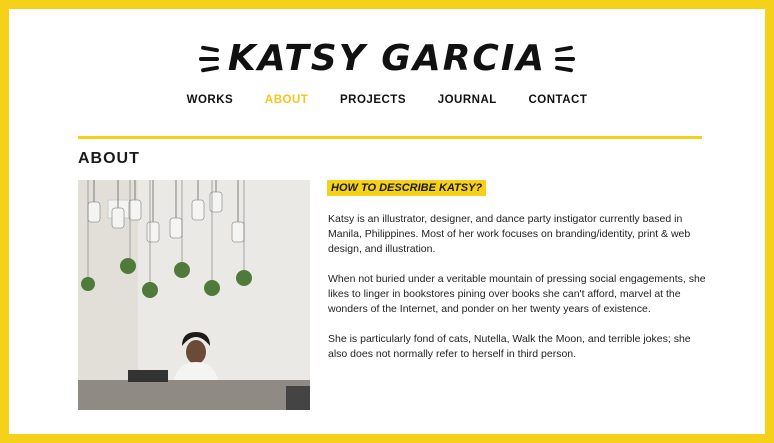 The image size is (774, 443). I want to click on nav-works: WORKS, so click(210, 100).